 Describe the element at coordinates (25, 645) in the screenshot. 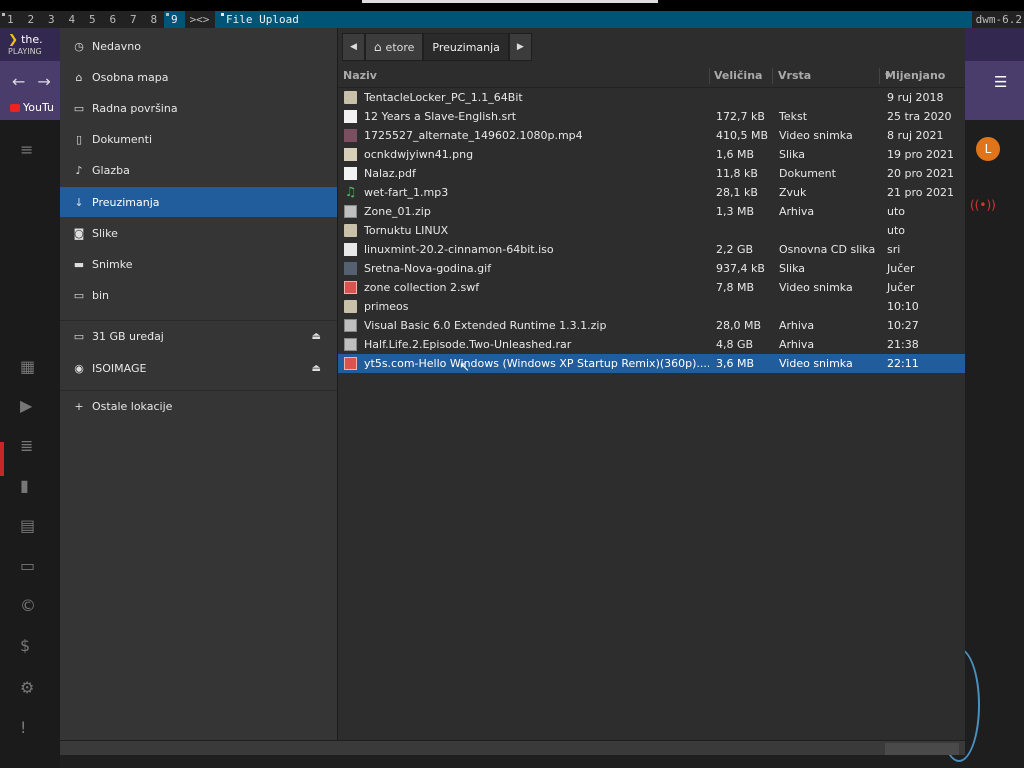

I see `monetization-icon: $` at that location.